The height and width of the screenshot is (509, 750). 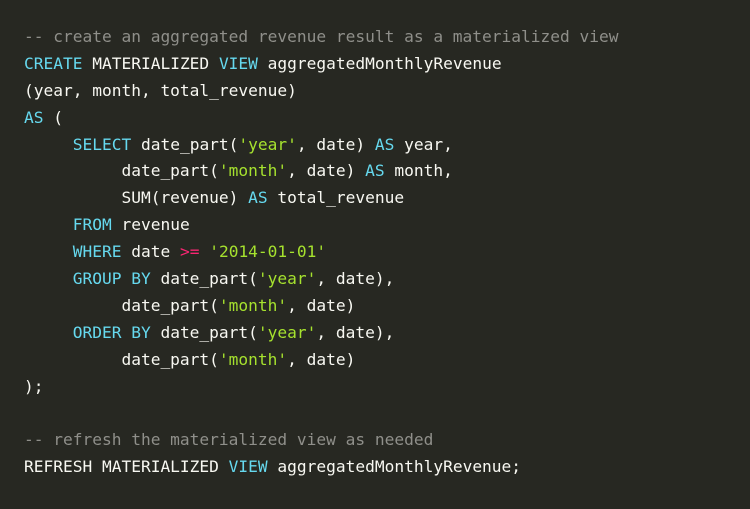 What do you see at coordinates (92, 225) in the screenshot?
I see `code-token-keyword: FROM` at bounding box center [92, 225].